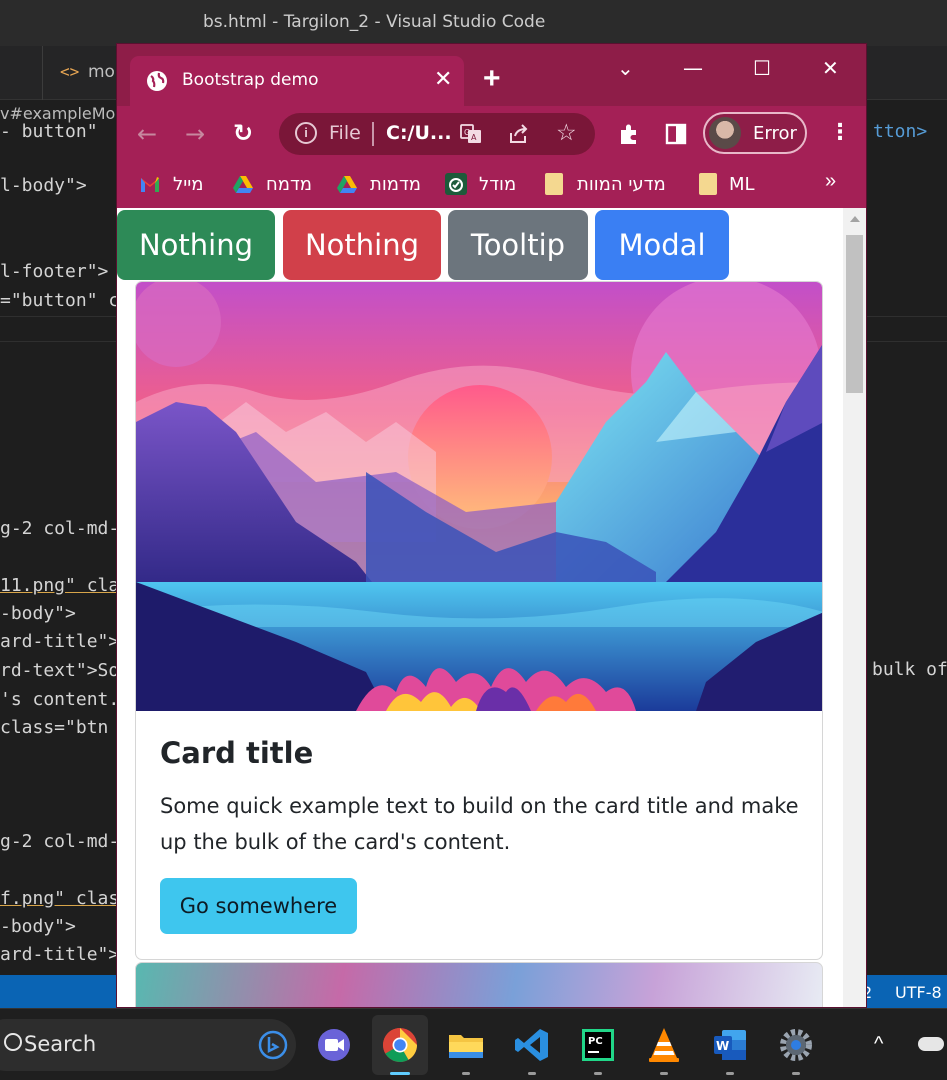 The image size is (947, 1080). Describe the element at coordinates (725, 133) in the screenshot. I see `avatar` at that location.